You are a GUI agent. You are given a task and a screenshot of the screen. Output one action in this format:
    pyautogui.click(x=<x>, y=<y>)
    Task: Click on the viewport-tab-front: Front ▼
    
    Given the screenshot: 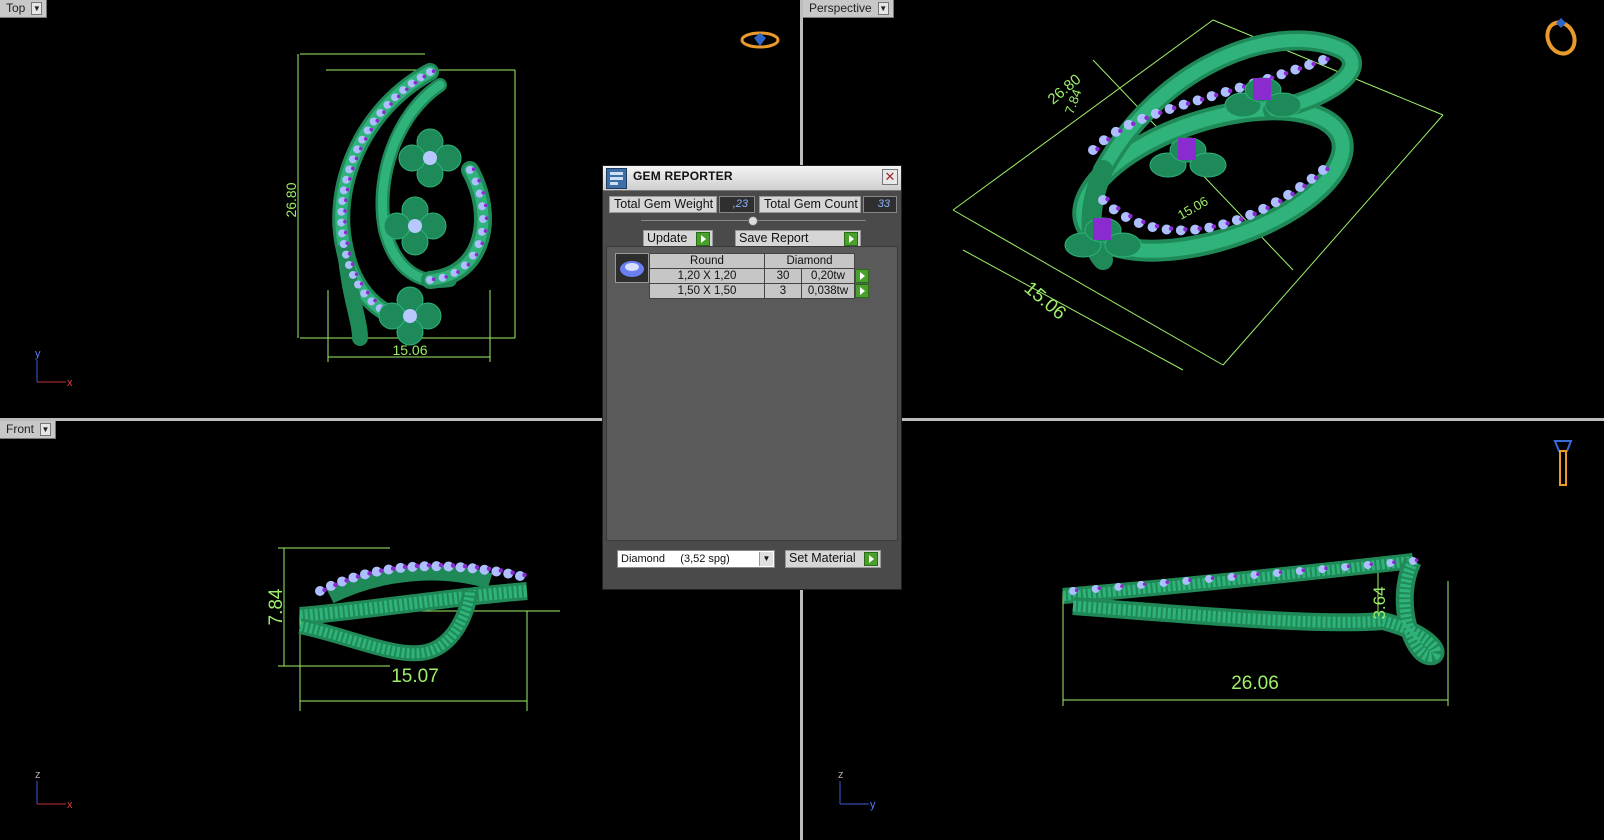 What is the action you would take?
    pyautogui.click(x=28, y=430)
    